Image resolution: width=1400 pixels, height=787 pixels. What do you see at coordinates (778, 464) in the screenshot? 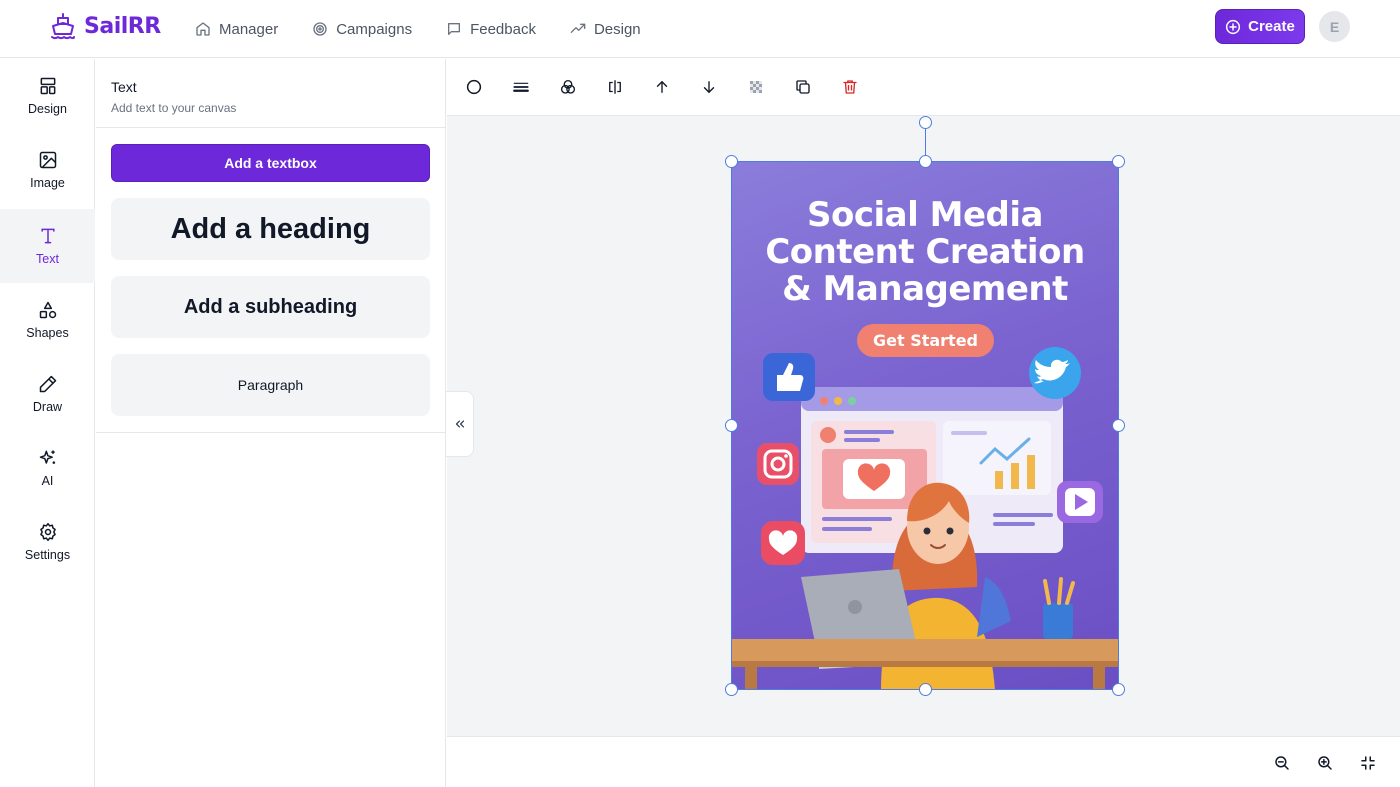
I see `instagram-badge-illustration` at bounding box center [778, 464].